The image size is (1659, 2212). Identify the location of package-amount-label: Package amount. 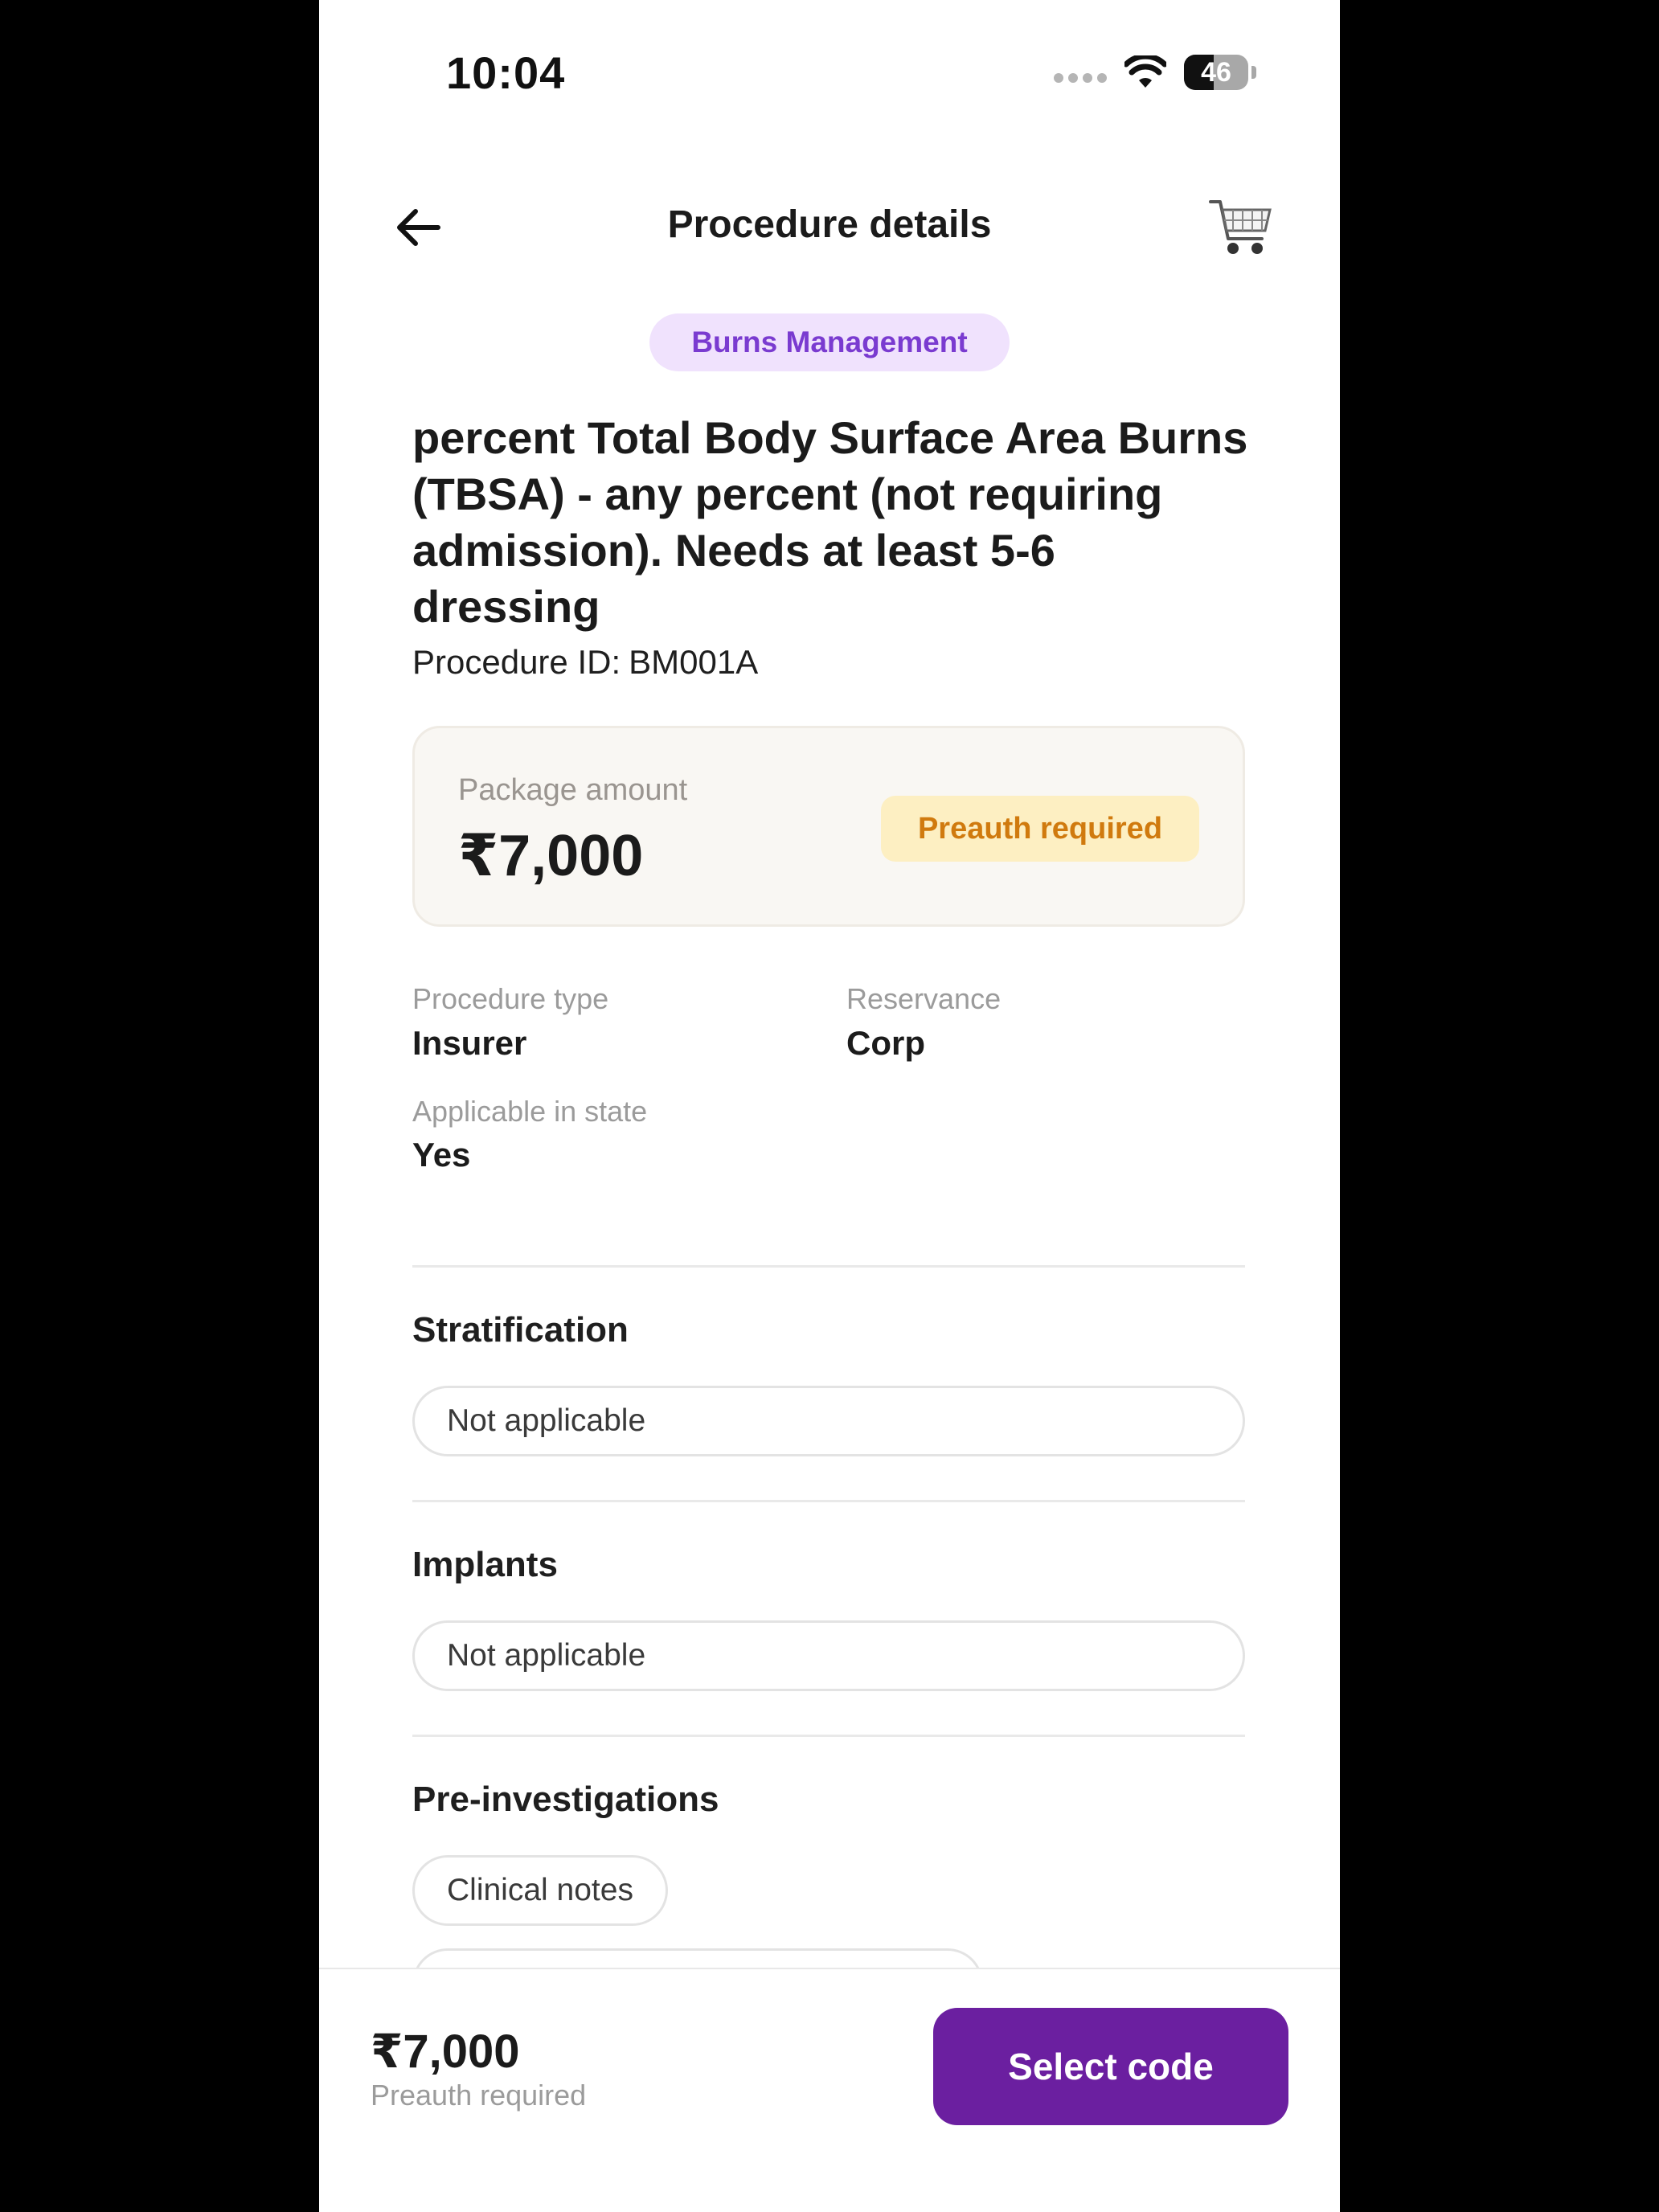
(573, 790).